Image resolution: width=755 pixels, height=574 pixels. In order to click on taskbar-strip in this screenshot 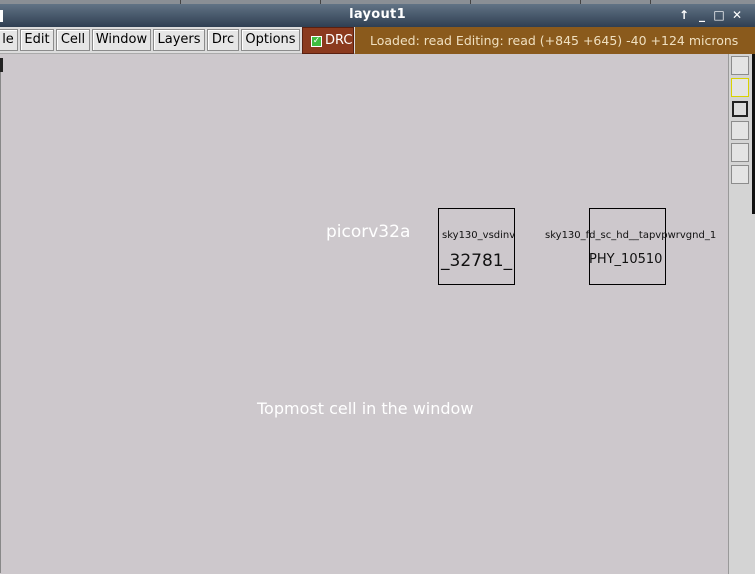, I will do `click(377, 2)`.